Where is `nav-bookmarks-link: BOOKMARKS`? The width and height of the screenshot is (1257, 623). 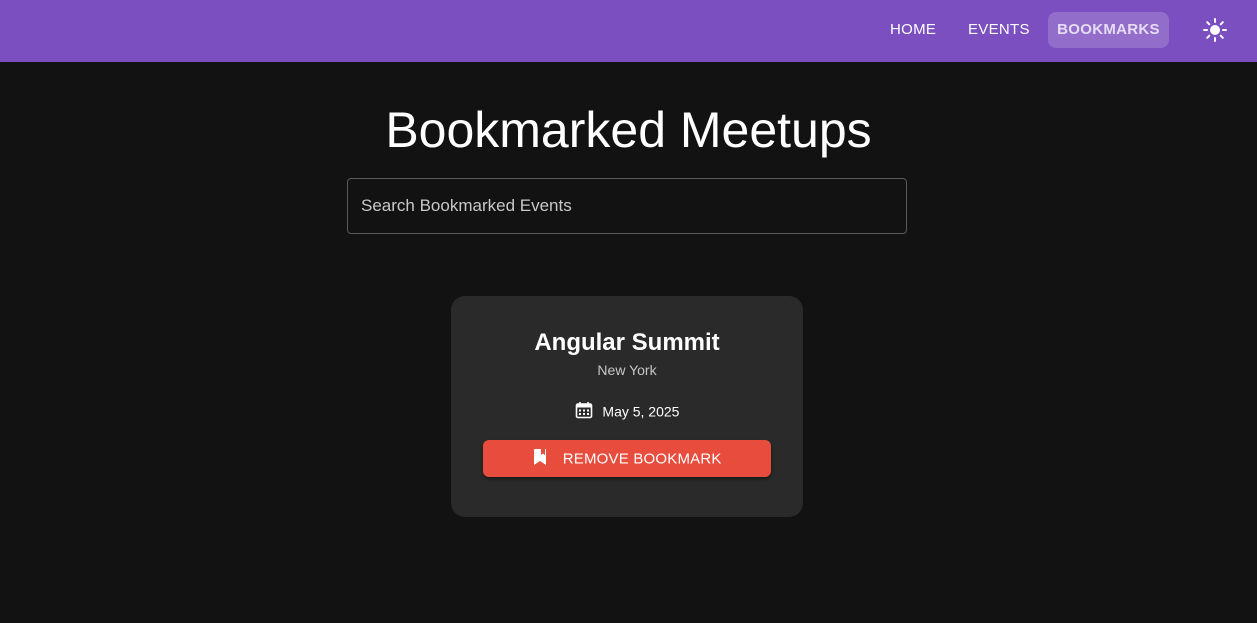
nav-bookmarks-link: BOOKMARKS is located at coordinates (1108, 30).